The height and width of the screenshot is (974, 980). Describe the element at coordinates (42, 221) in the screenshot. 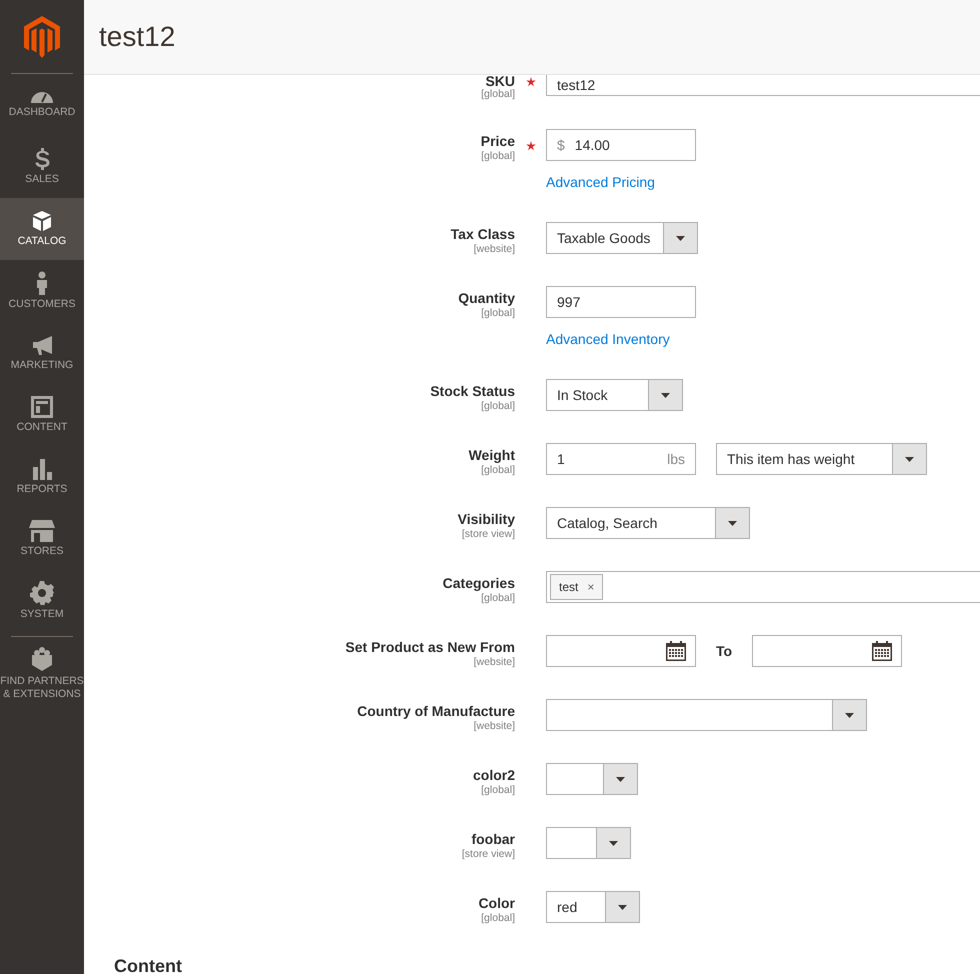

I see `box-icon` at that location.